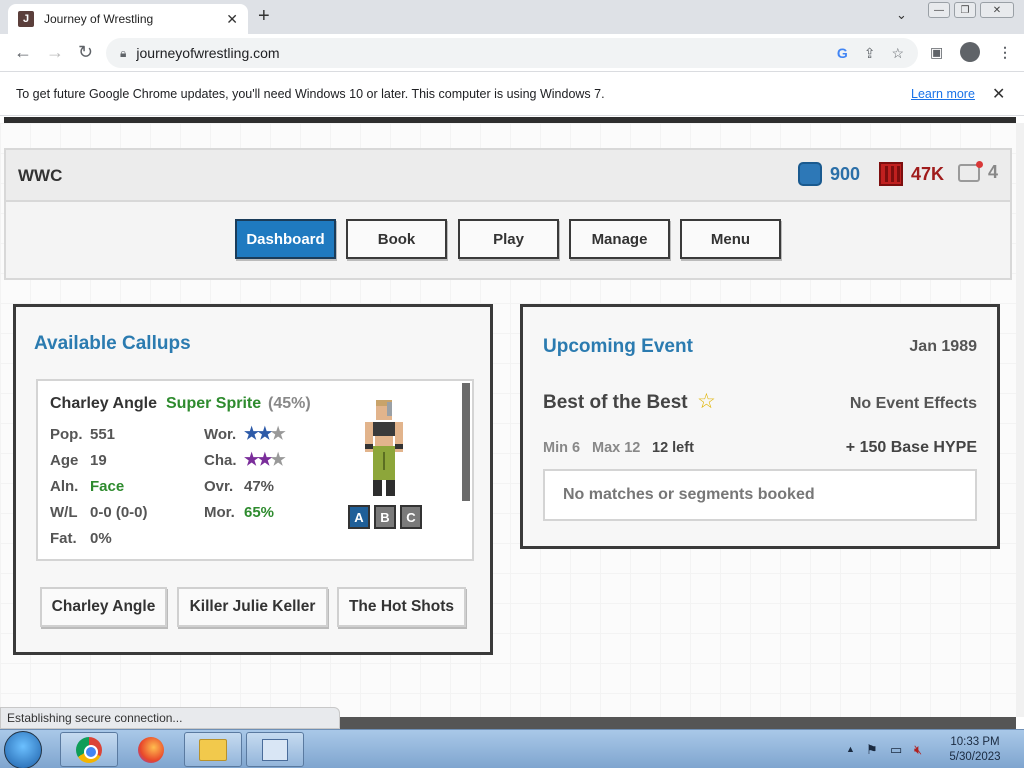 This screenshot has width=1024, height=768. What do you see at coordinates (842, 53) in the screenshot?
I see `google-lens-icon: G` at bounding box center [842, 53].